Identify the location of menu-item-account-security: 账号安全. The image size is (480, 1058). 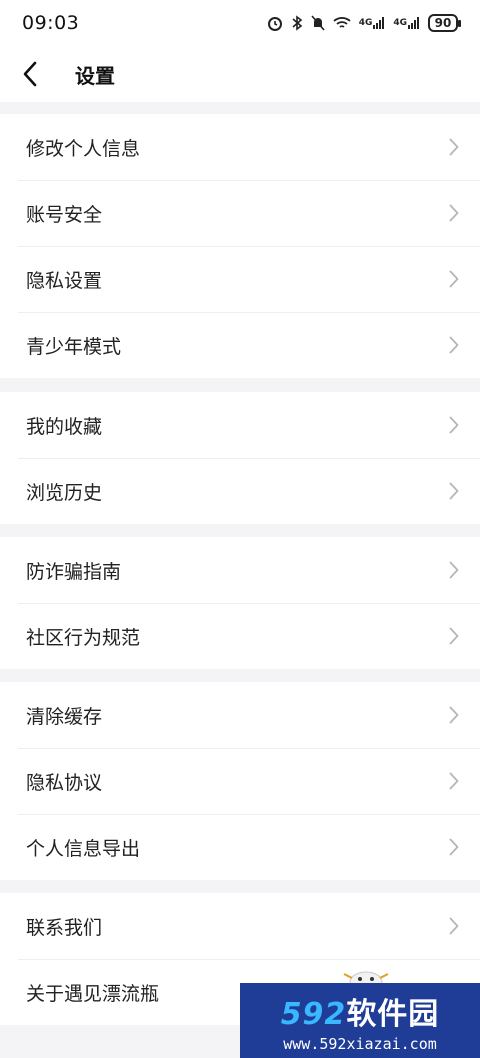
(240, 213).